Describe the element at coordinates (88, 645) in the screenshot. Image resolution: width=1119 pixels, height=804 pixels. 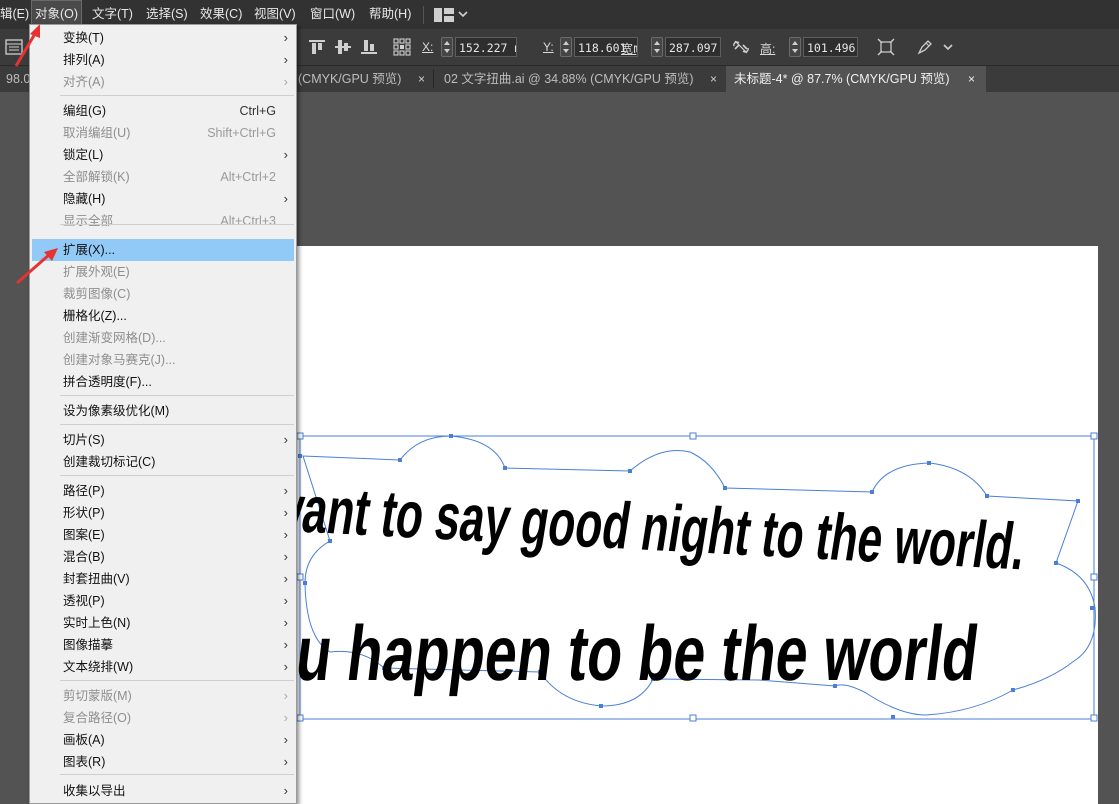
I see `menu-item-label: 图像描摹` at that location.